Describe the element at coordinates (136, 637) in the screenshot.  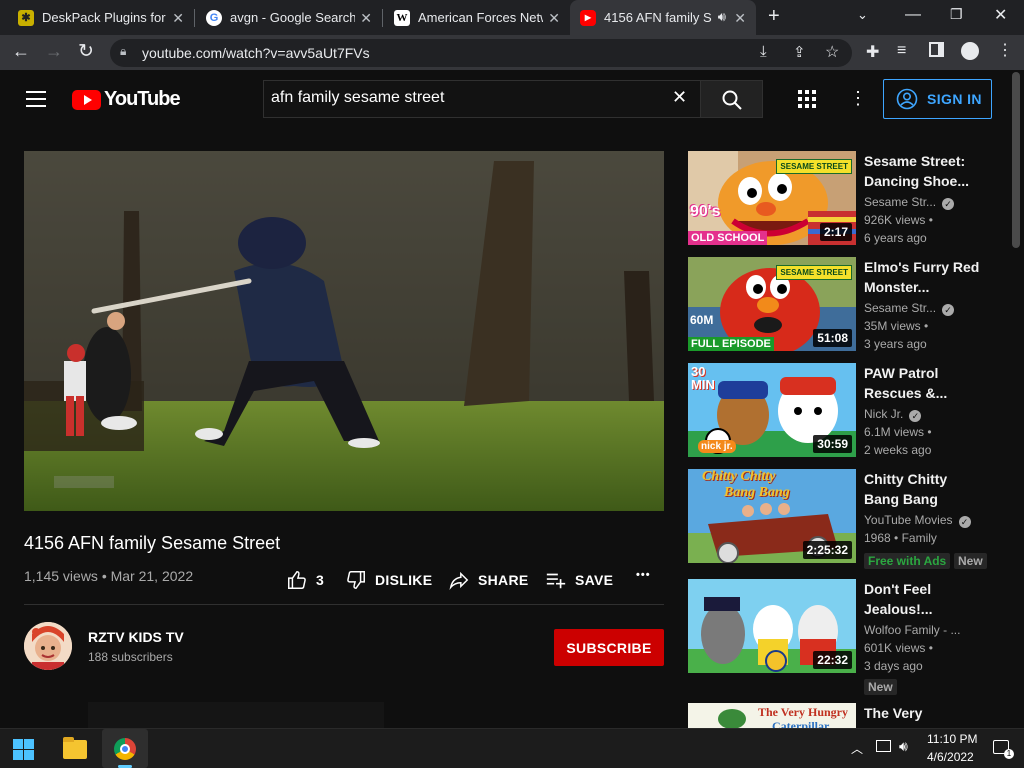
I see `channel-name: RZTV KIDS TV` at that location.